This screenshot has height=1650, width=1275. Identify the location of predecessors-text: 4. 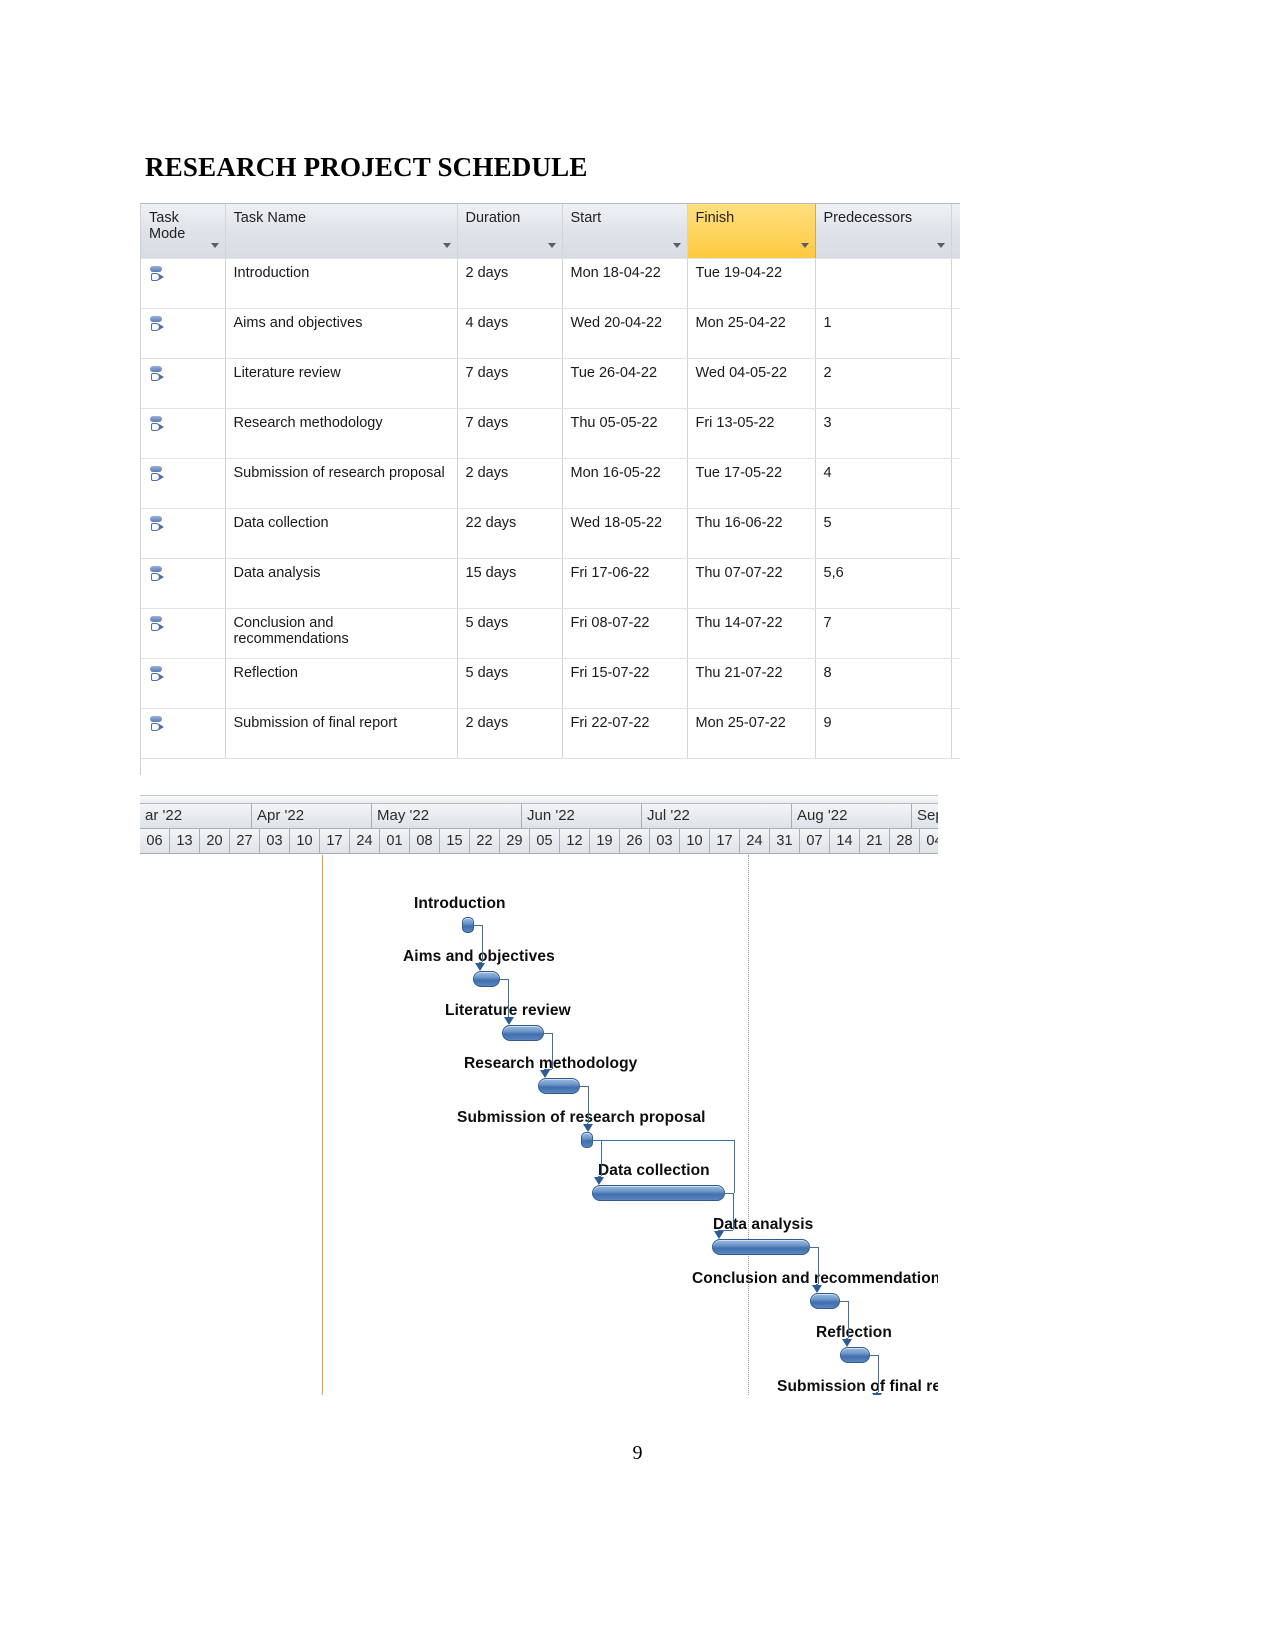
(827, 472).